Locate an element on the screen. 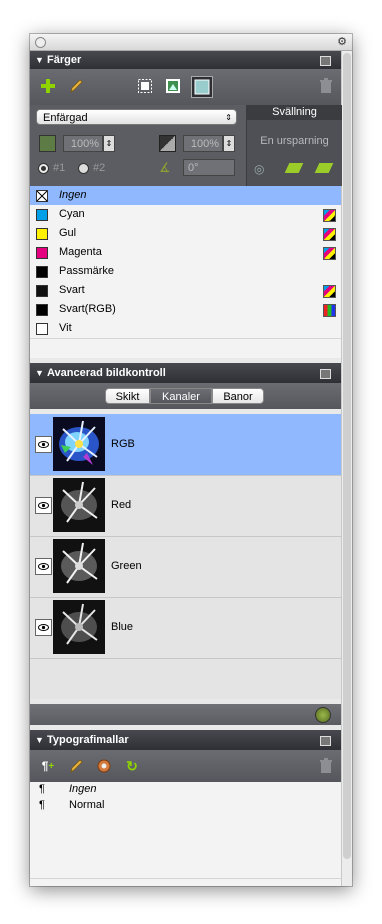  angle-icon: ∡ is located at coordinates (165, 167).